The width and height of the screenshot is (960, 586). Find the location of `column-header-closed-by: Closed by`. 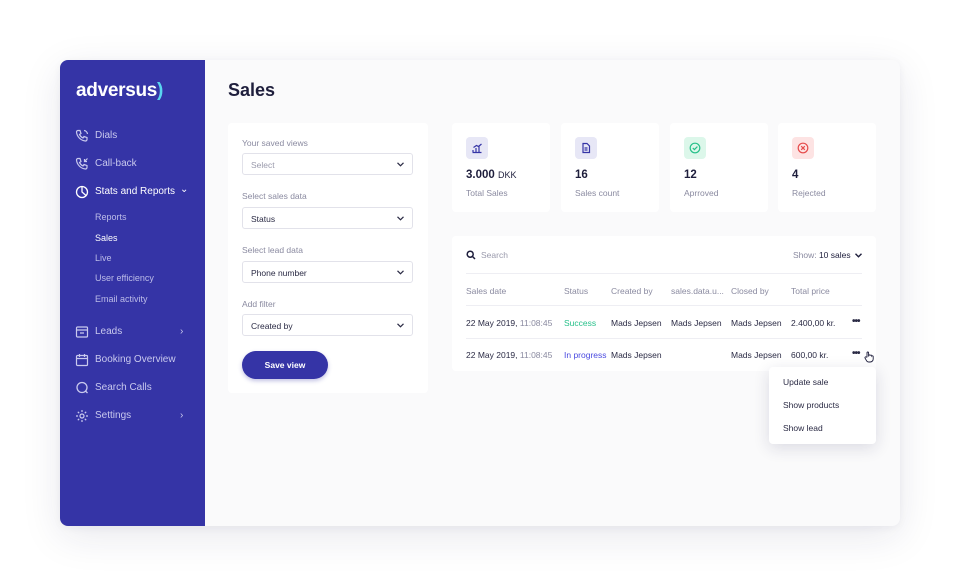

column-header-closed-by: Closed by is located at coordinates (750, 291).